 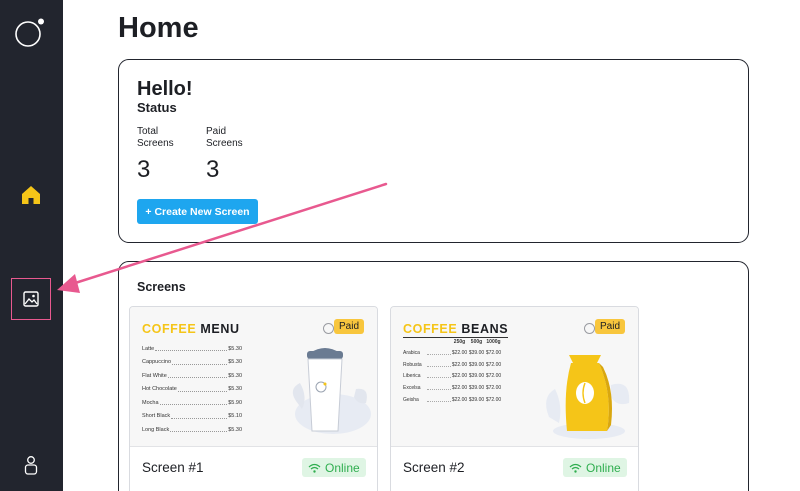 I want to click on table-row: Excelsa $22.00 $39.00 $72.00, so click(x=452, y=388).